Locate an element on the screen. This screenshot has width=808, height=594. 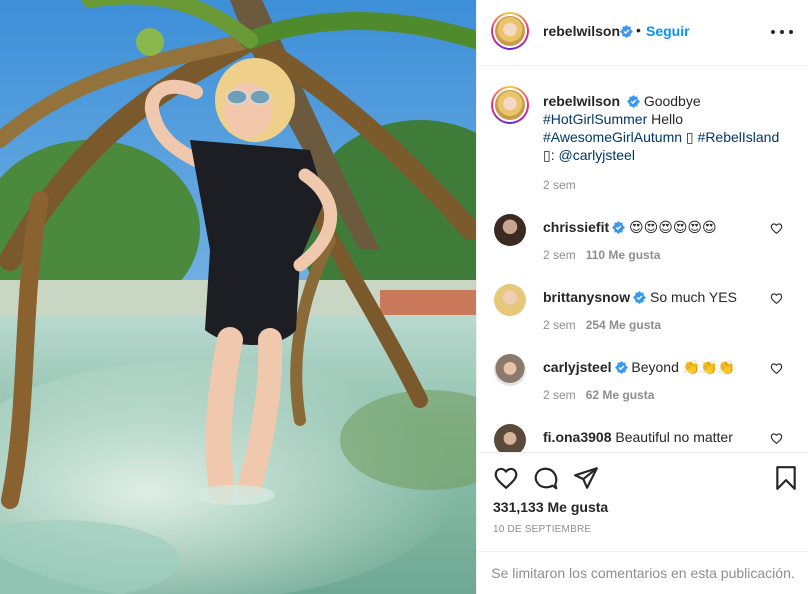
comment-likes: 110 Me gusta is located at coordinates (623, 255).